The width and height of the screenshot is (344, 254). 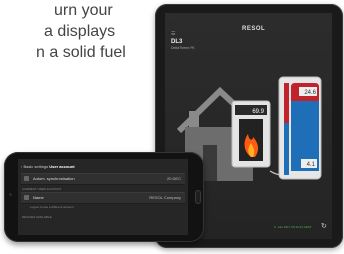 What do you see at coordinates (310, 93) in the screenshot?
I see `tank-top-temperature: 24.6` at bounding box center [310, 93].